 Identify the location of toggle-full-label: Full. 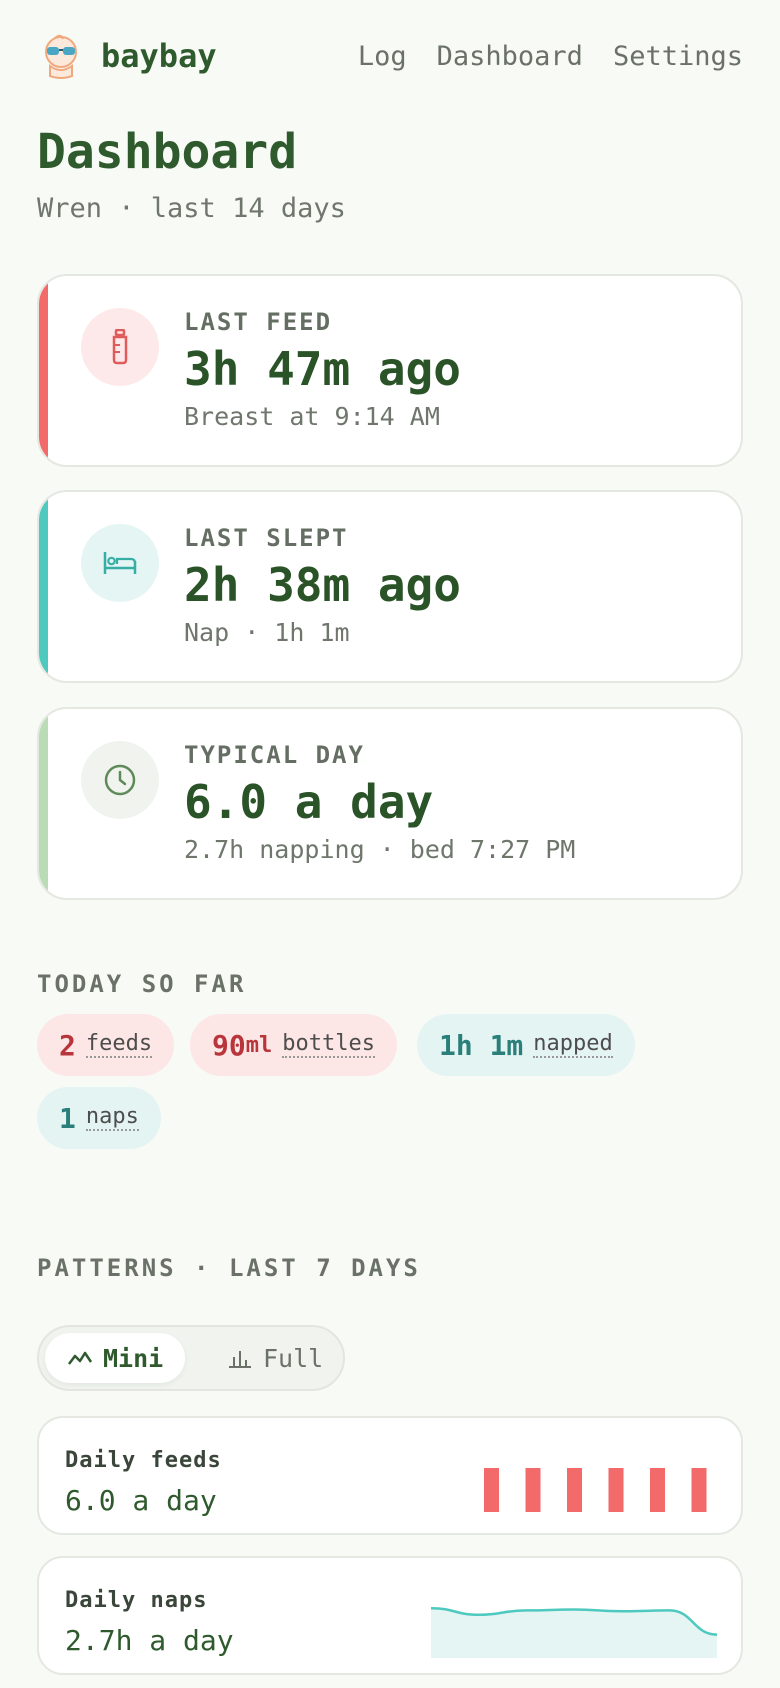
(293, 1358).